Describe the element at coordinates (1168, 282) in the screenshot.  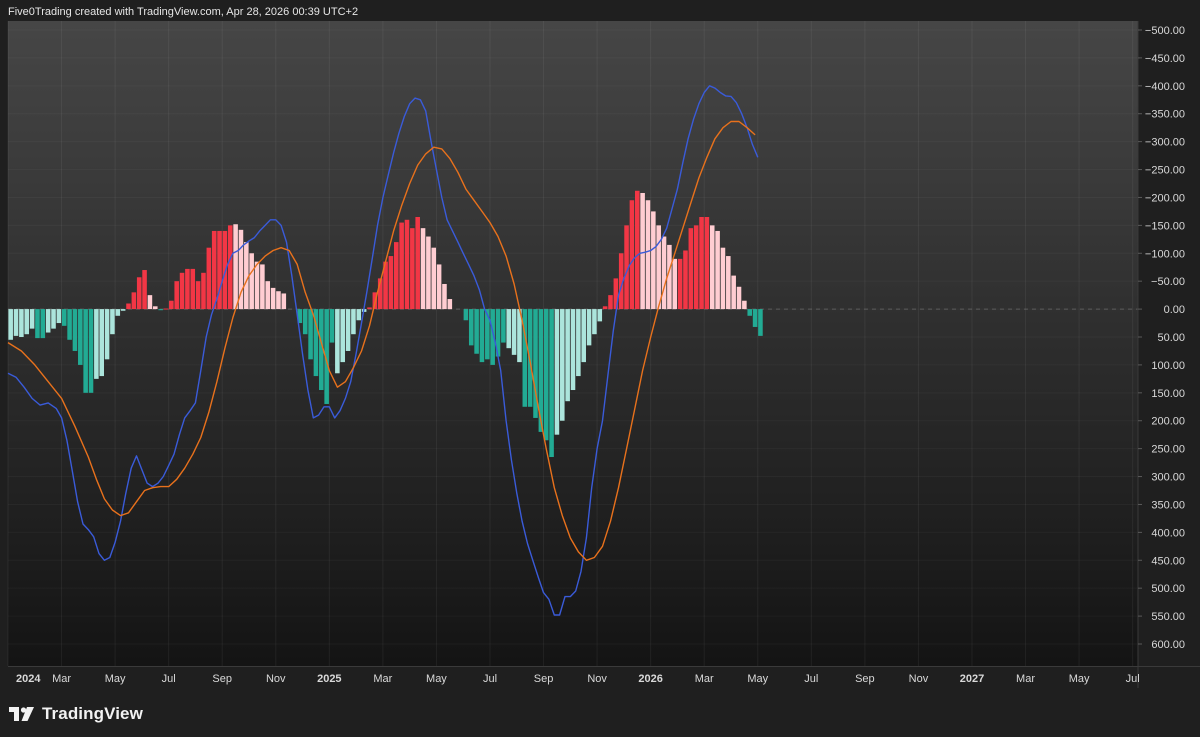
I see `y-tick-label: −50.00` at that location.